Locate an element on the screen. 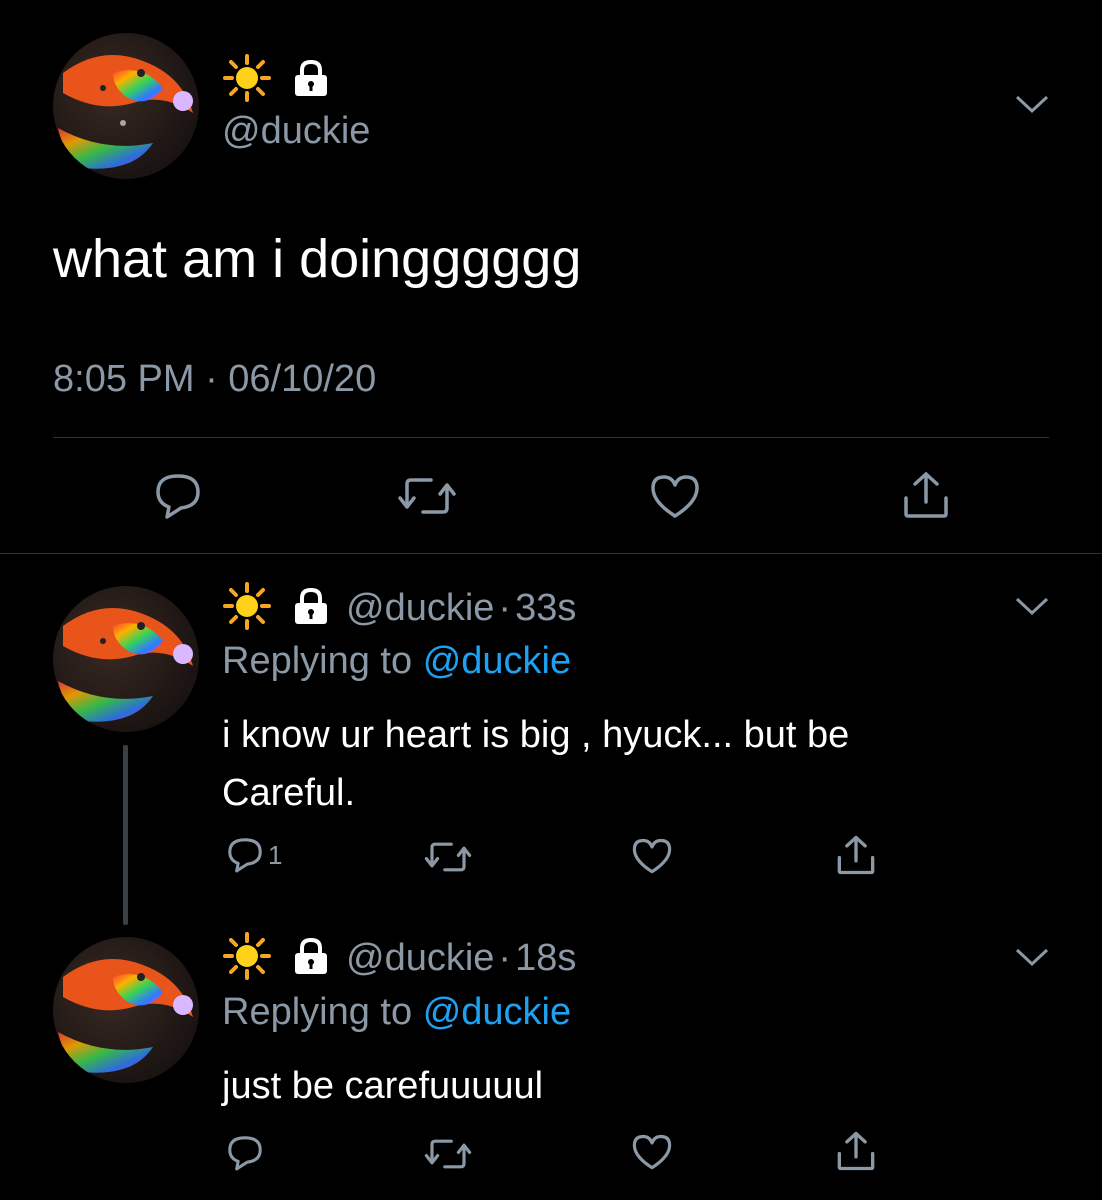 The height and width of the screenshot is (1200, 1102). reply-text-line: just be carefuuuuul is located at coordinates (383, 1086).